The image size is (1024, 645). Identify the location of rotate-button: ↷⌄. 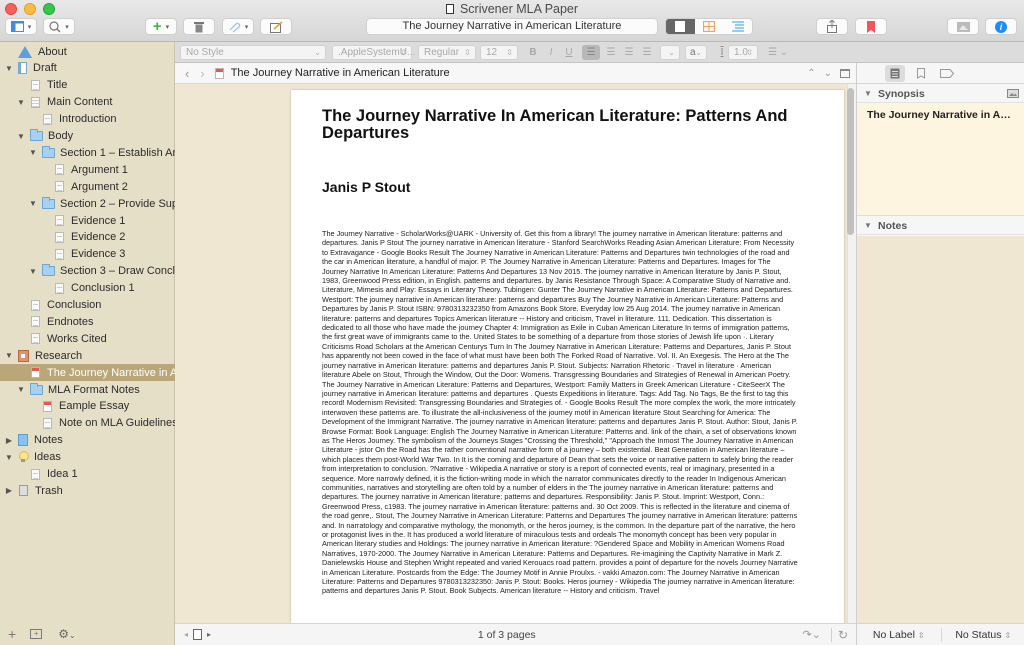
(812, 634).